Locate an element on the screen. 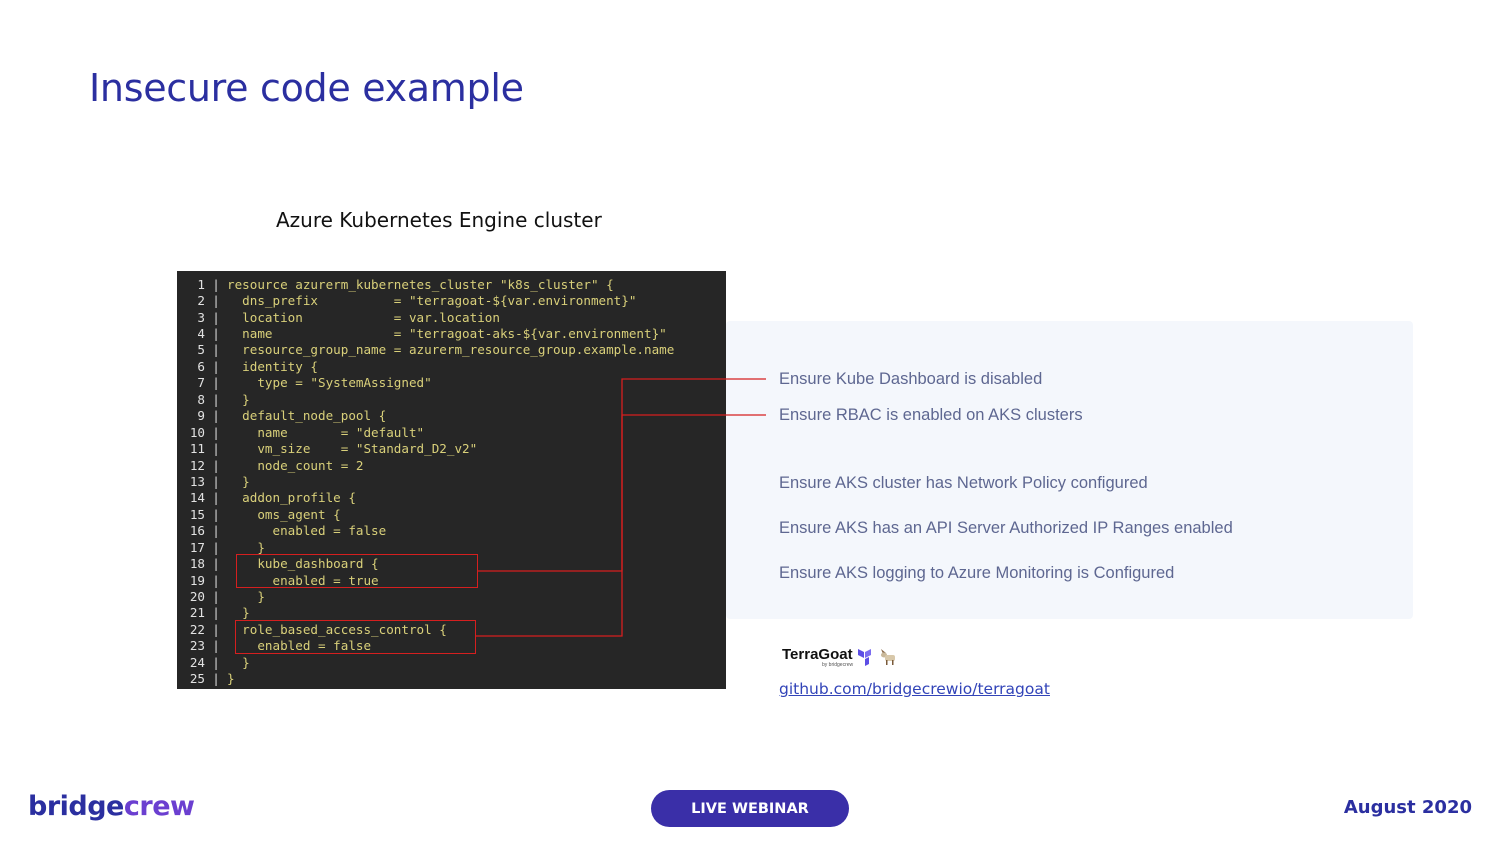 The width and height of the screenshot is (1500, 844). code-text: node_count = 2 is located at coordinates (295, 465).